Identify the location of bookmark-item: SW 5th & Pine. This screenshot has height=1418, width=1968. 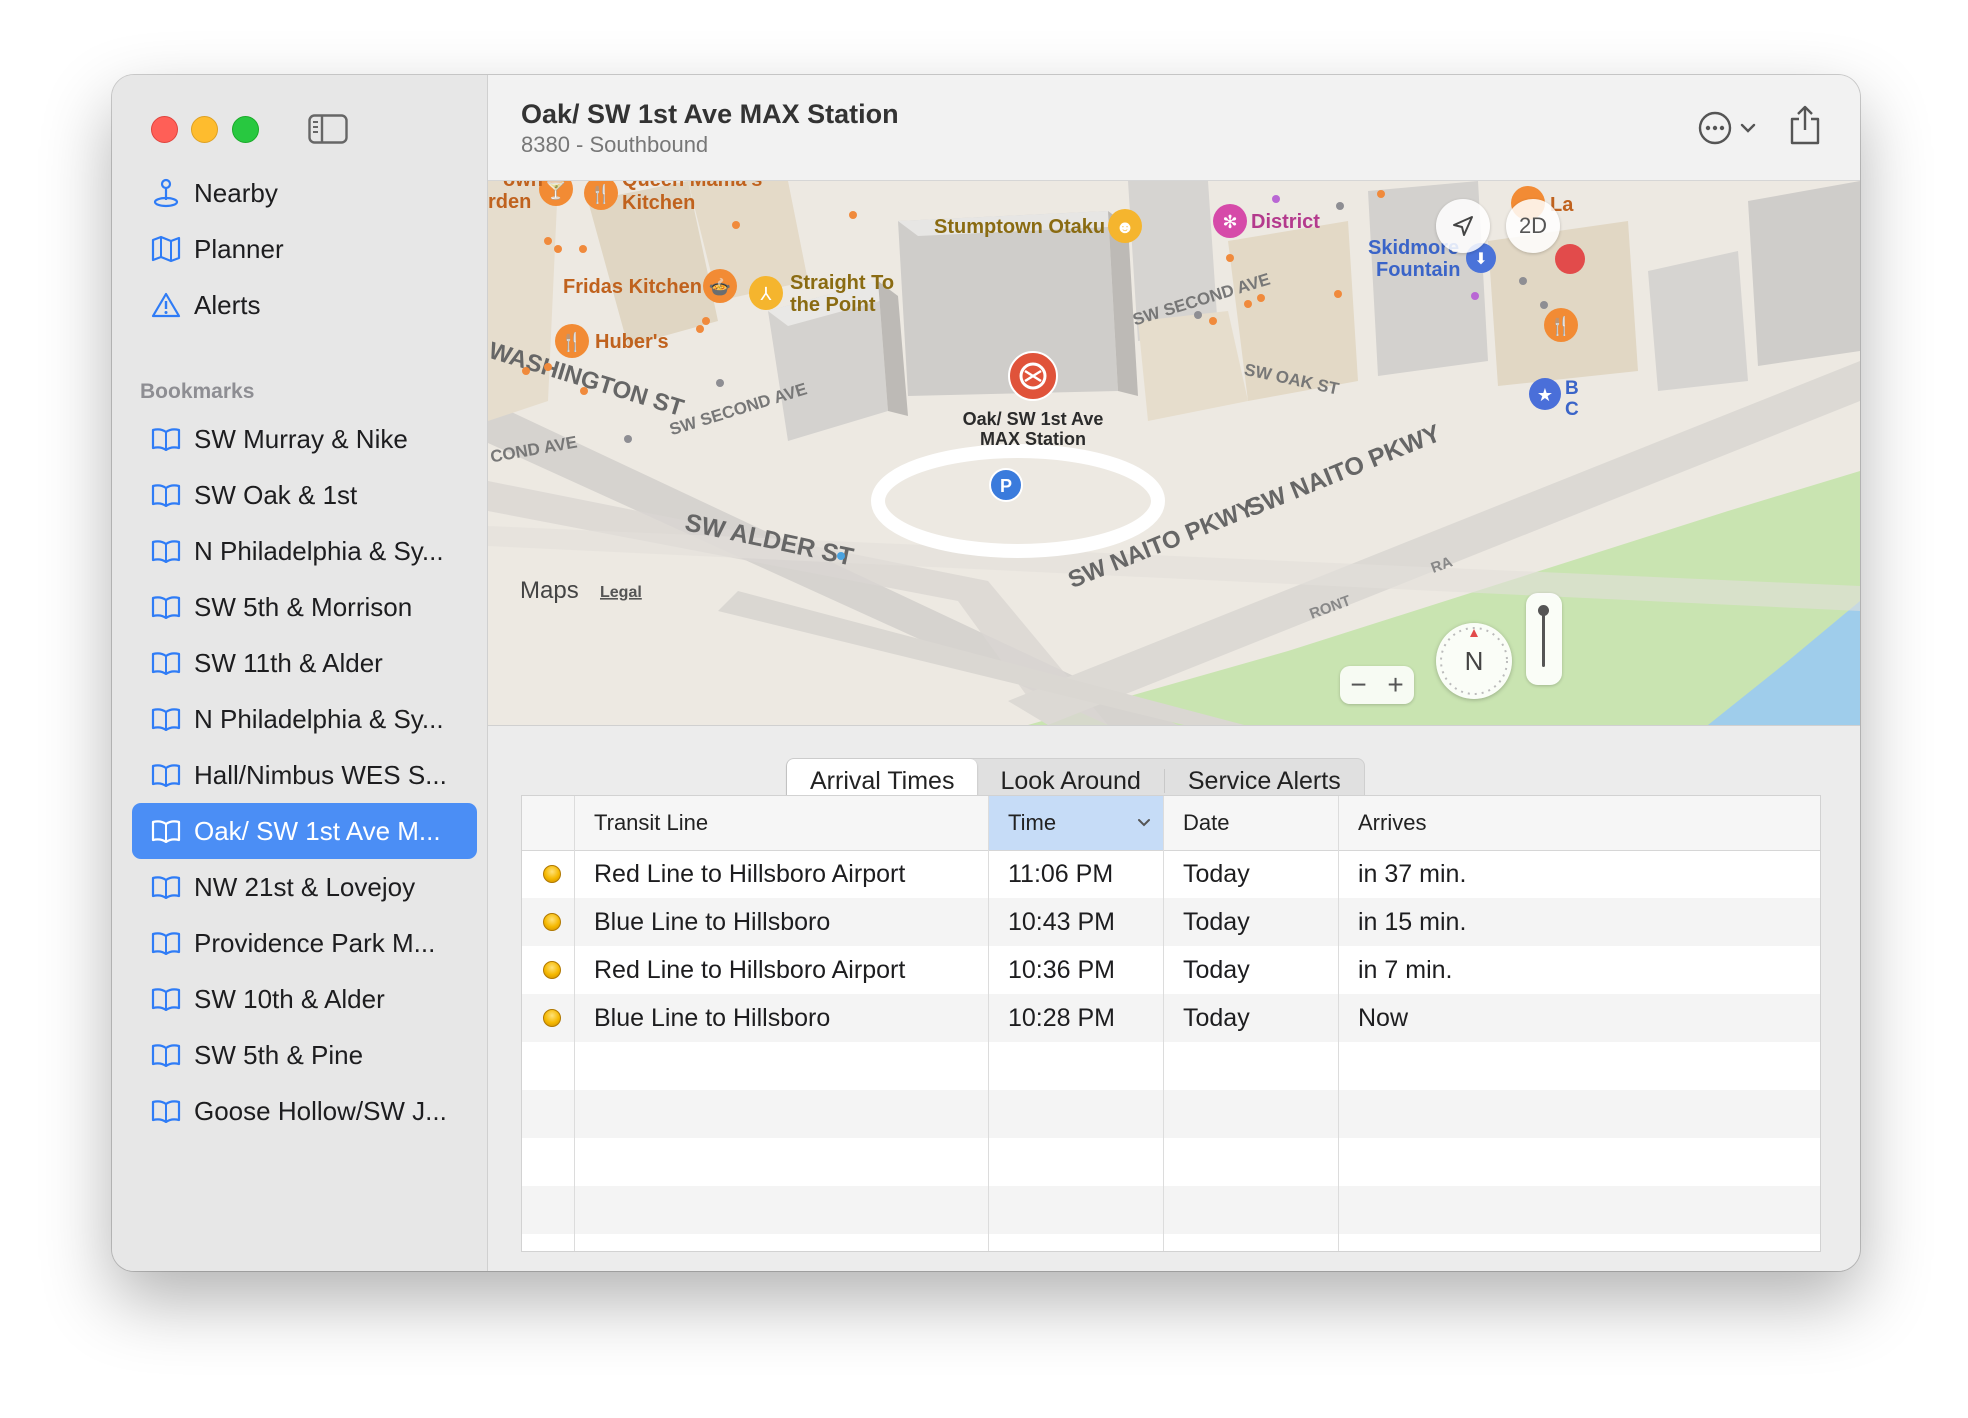
(304, 1055).